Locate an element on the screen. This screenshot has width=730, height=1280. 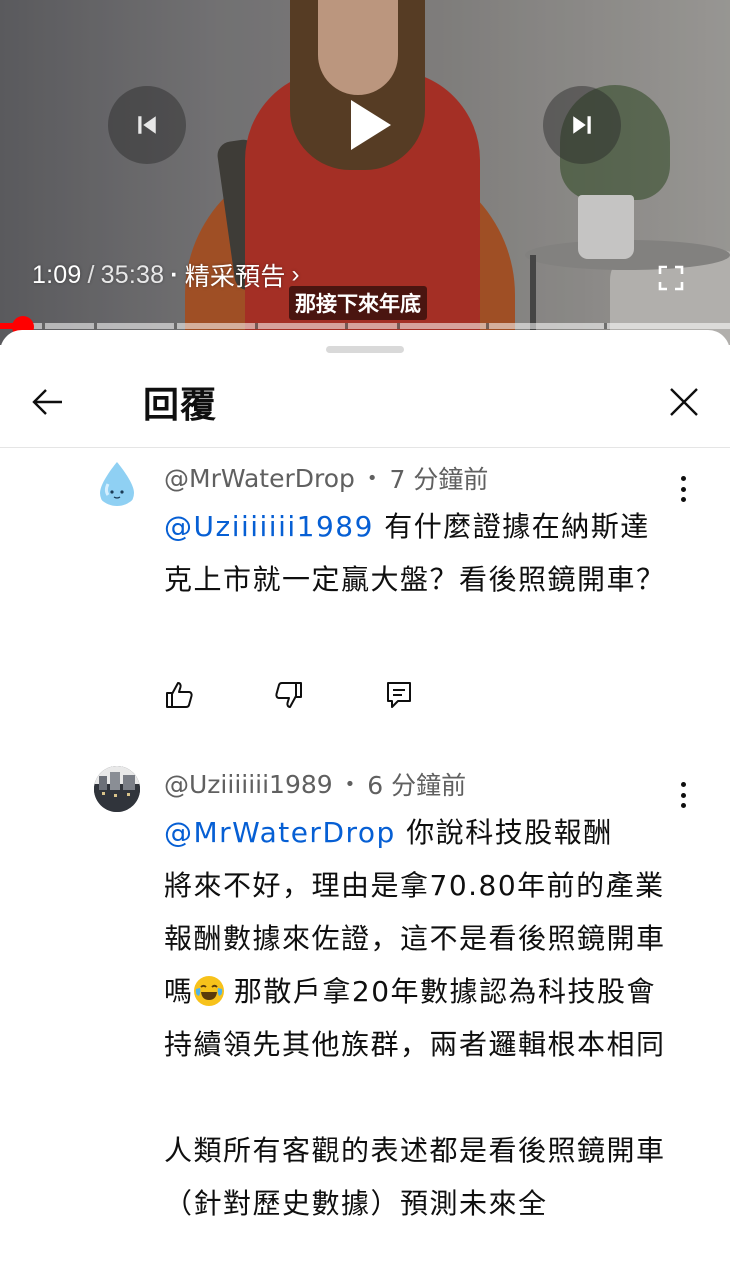
close-button is located at coordinates (684, 402).